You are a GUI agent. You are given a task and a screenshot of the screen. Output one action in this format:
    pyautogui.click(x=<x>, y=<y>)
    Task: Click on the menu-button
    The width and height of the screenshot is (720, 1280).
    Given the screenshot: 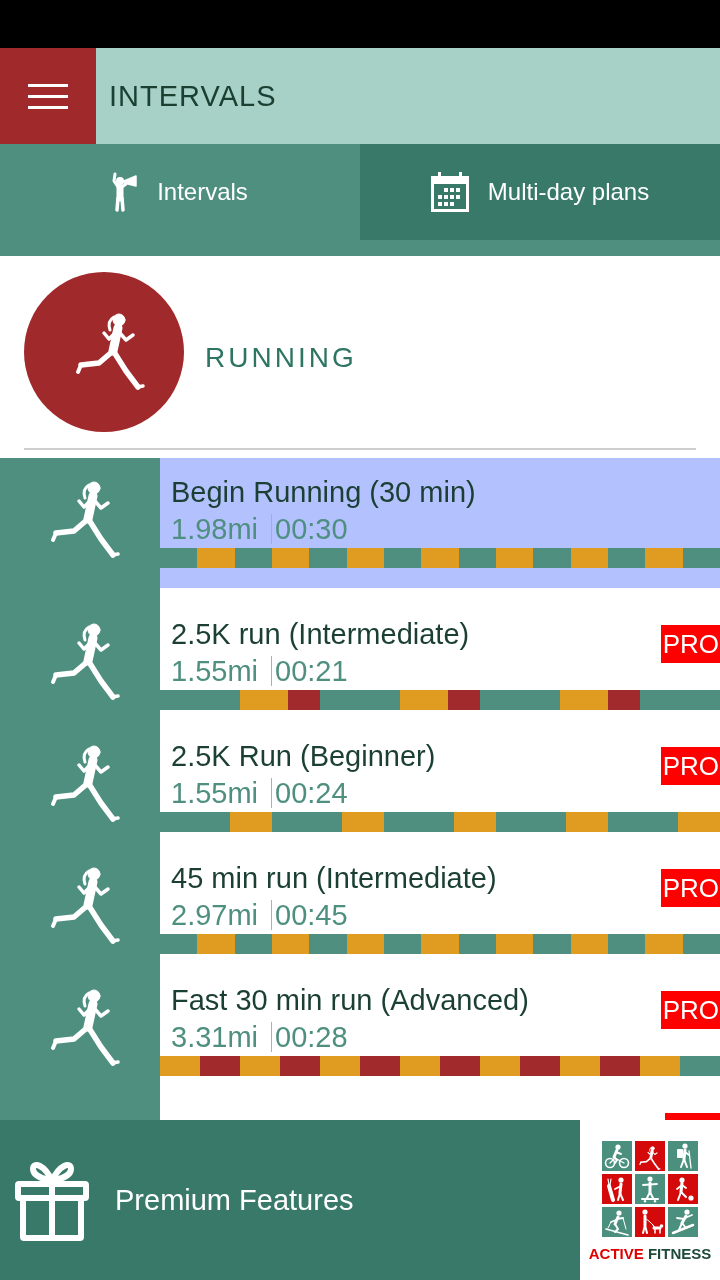 What is the action you would take?
    pyautogui.click(x=48, y=96)
    